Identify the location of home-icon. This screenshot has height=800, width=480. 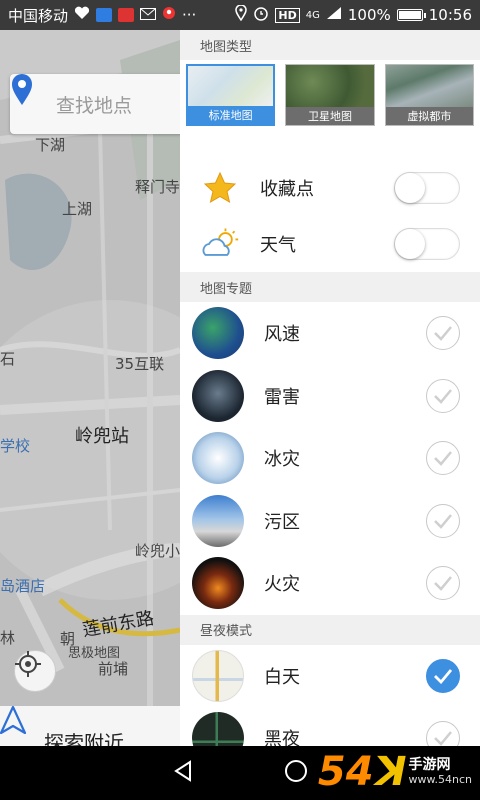
(296, 773).